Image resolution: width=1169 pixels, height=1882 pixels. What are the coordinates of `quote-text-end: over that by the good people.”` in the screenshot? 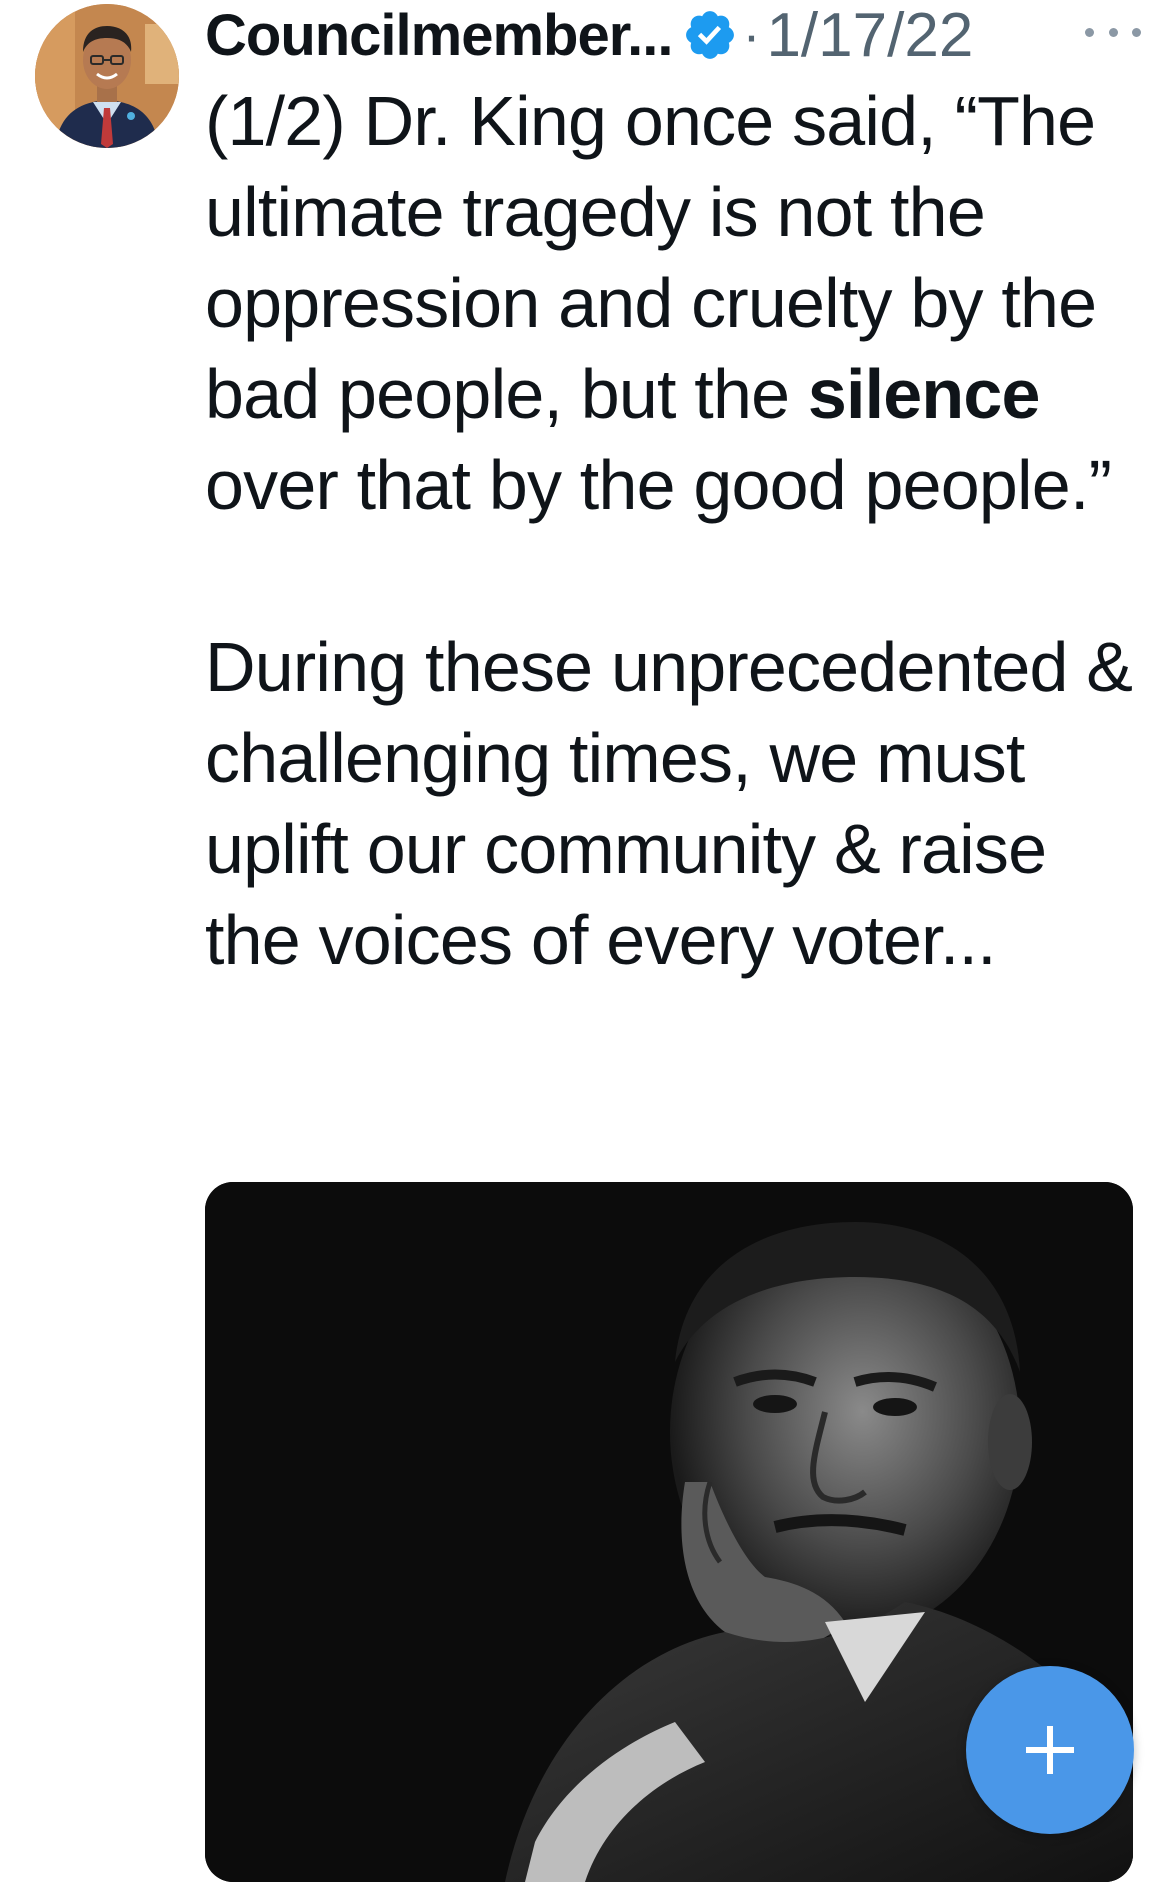 It's located at (658, 485).